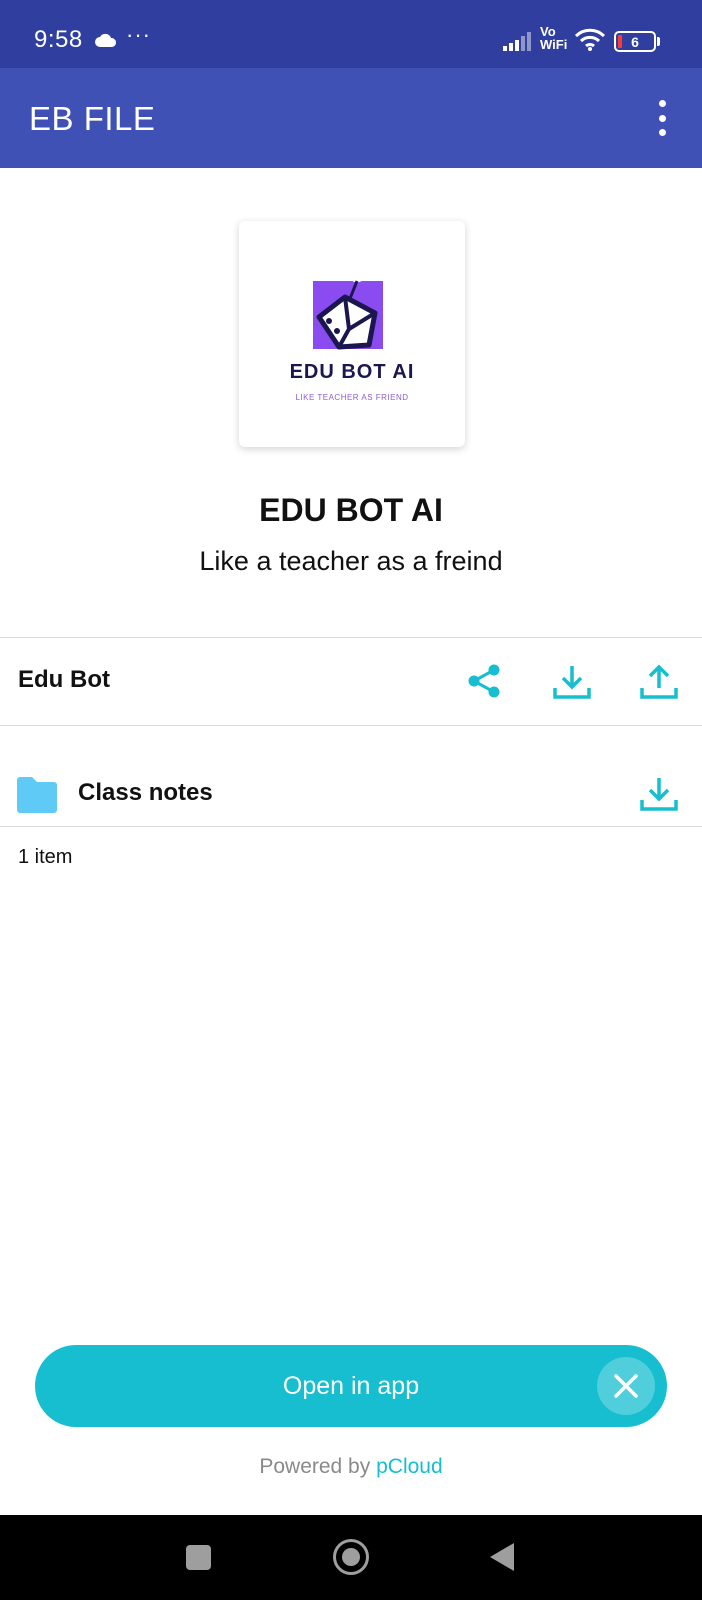 This screenshot has width=702, height=1600. Describe the element at coordinates (106, 42) in the screenshot. I see `cloud-icon` at that location.